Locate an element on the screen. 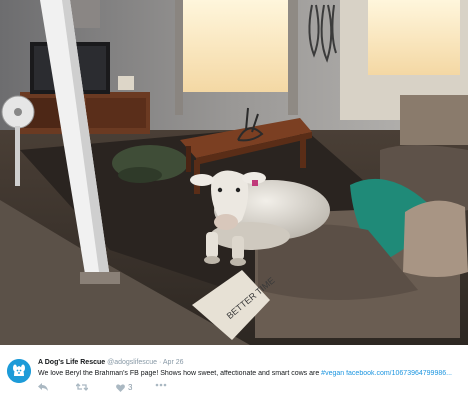  more-icon is located at coordinates (161, 385).